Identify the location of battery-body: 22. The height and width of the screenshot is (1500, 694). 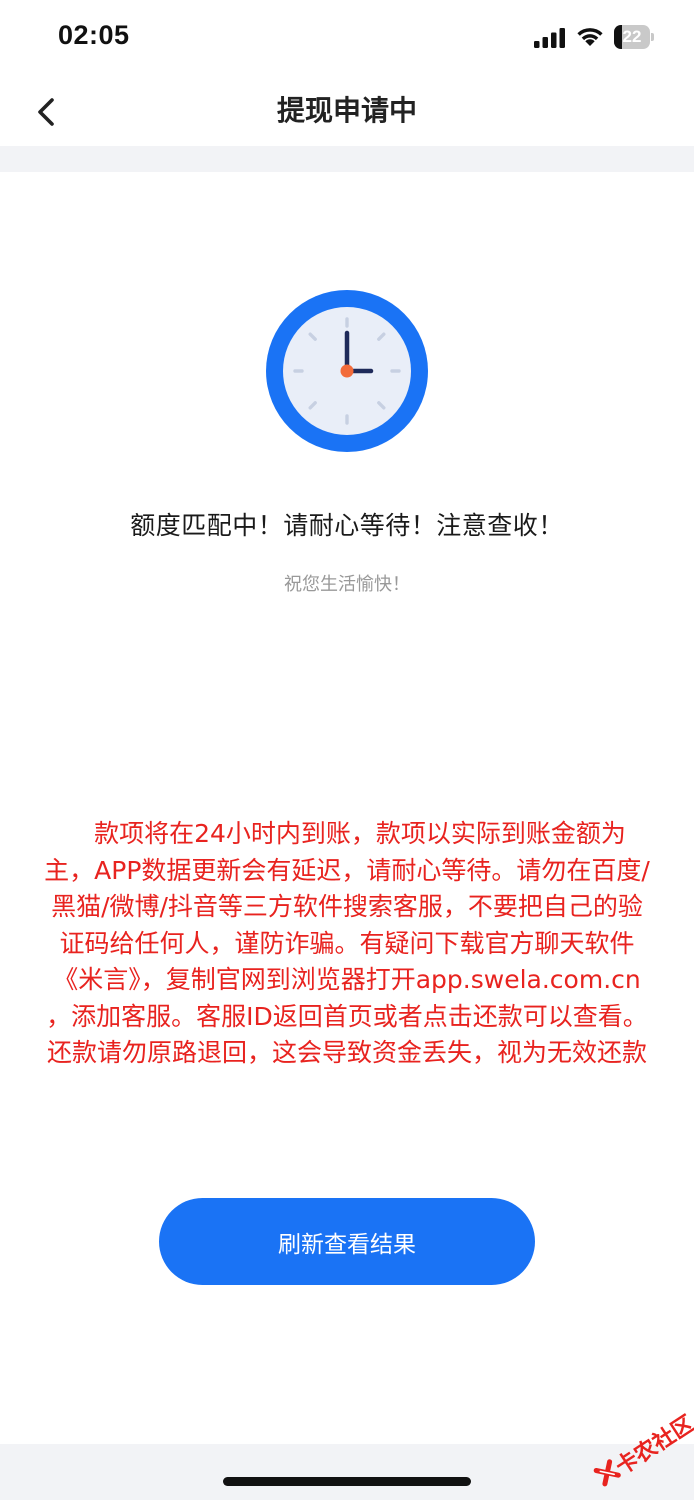
(632, 37).